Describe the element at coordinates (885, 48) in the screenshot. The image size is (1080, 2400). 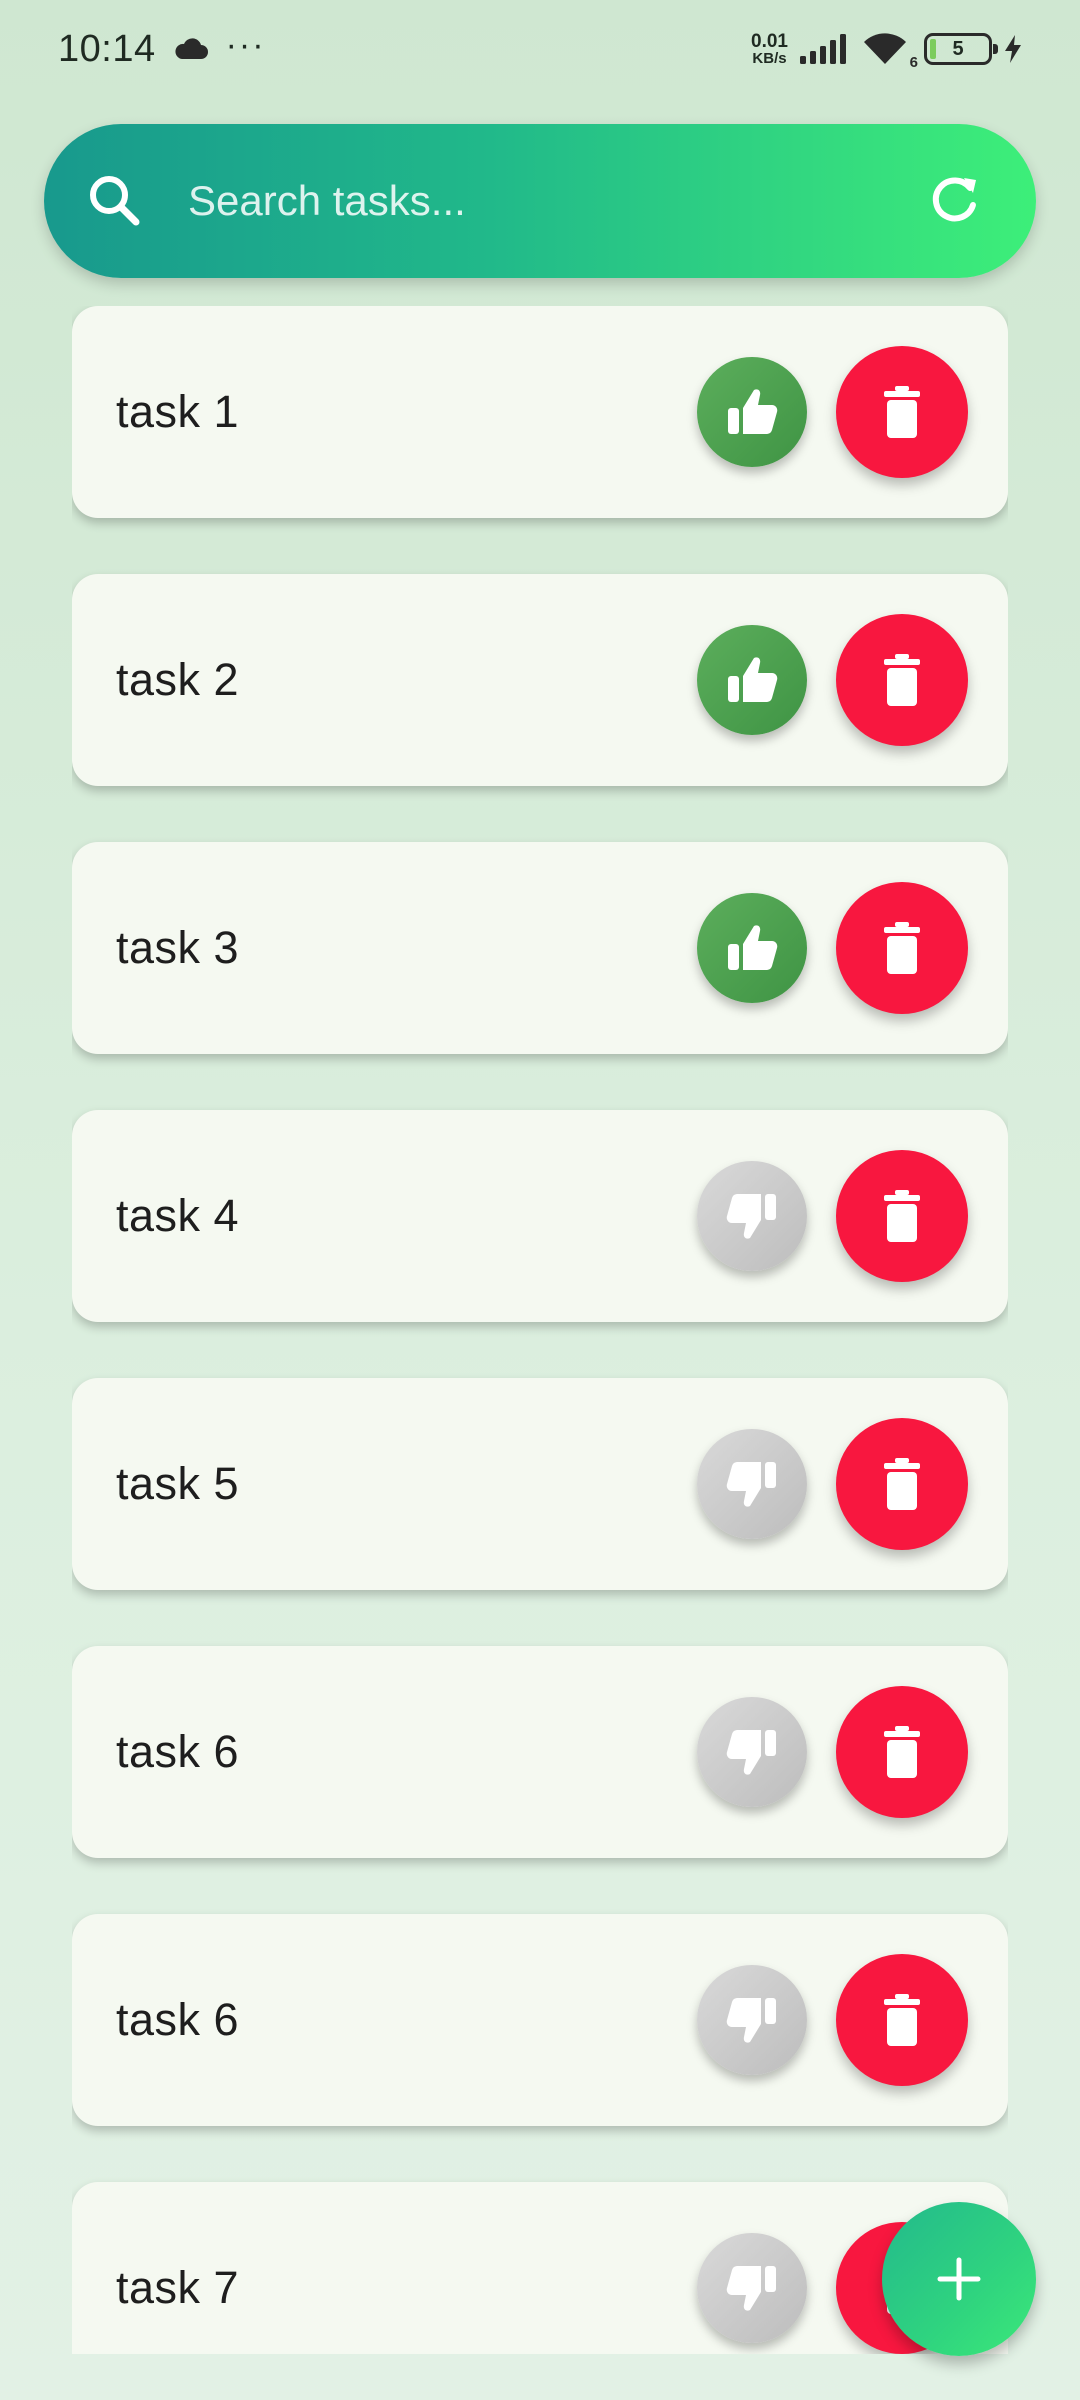
I see `wifi-icon` at that location.